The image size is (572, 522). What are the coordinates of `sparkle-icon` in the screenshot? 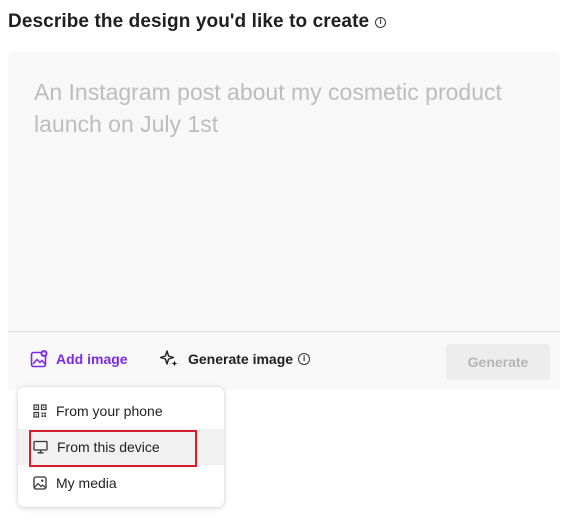 It's located at (169, 358).